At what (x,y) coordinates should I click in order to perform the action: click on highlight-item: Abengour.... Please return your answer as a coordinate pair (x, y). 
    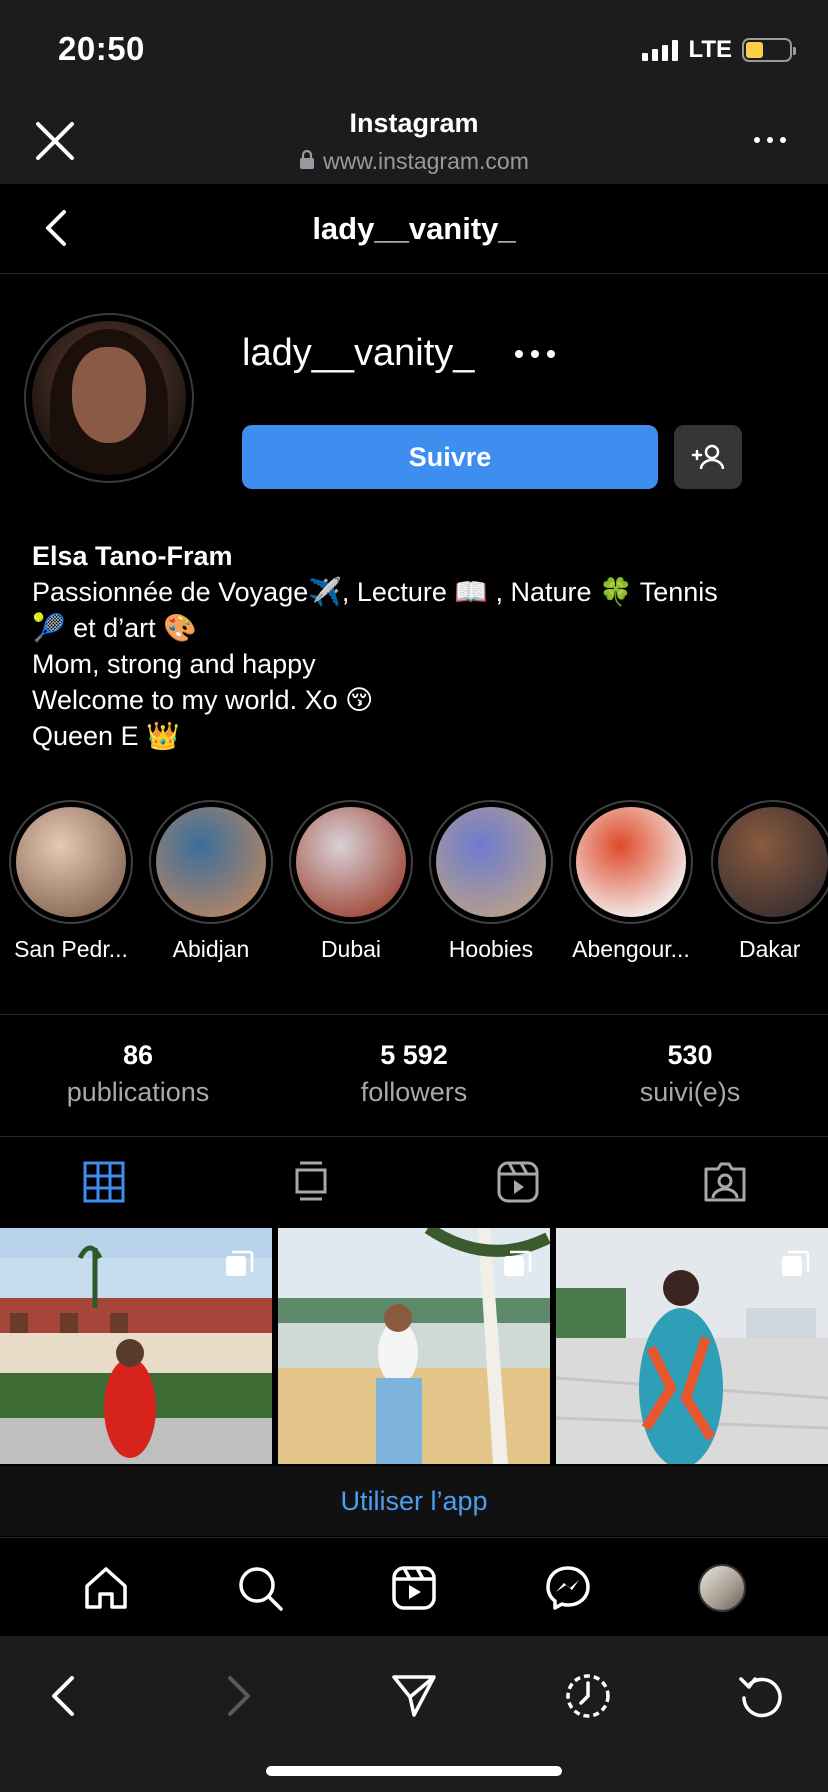
    Looking at the image, I should click on (631, 881).